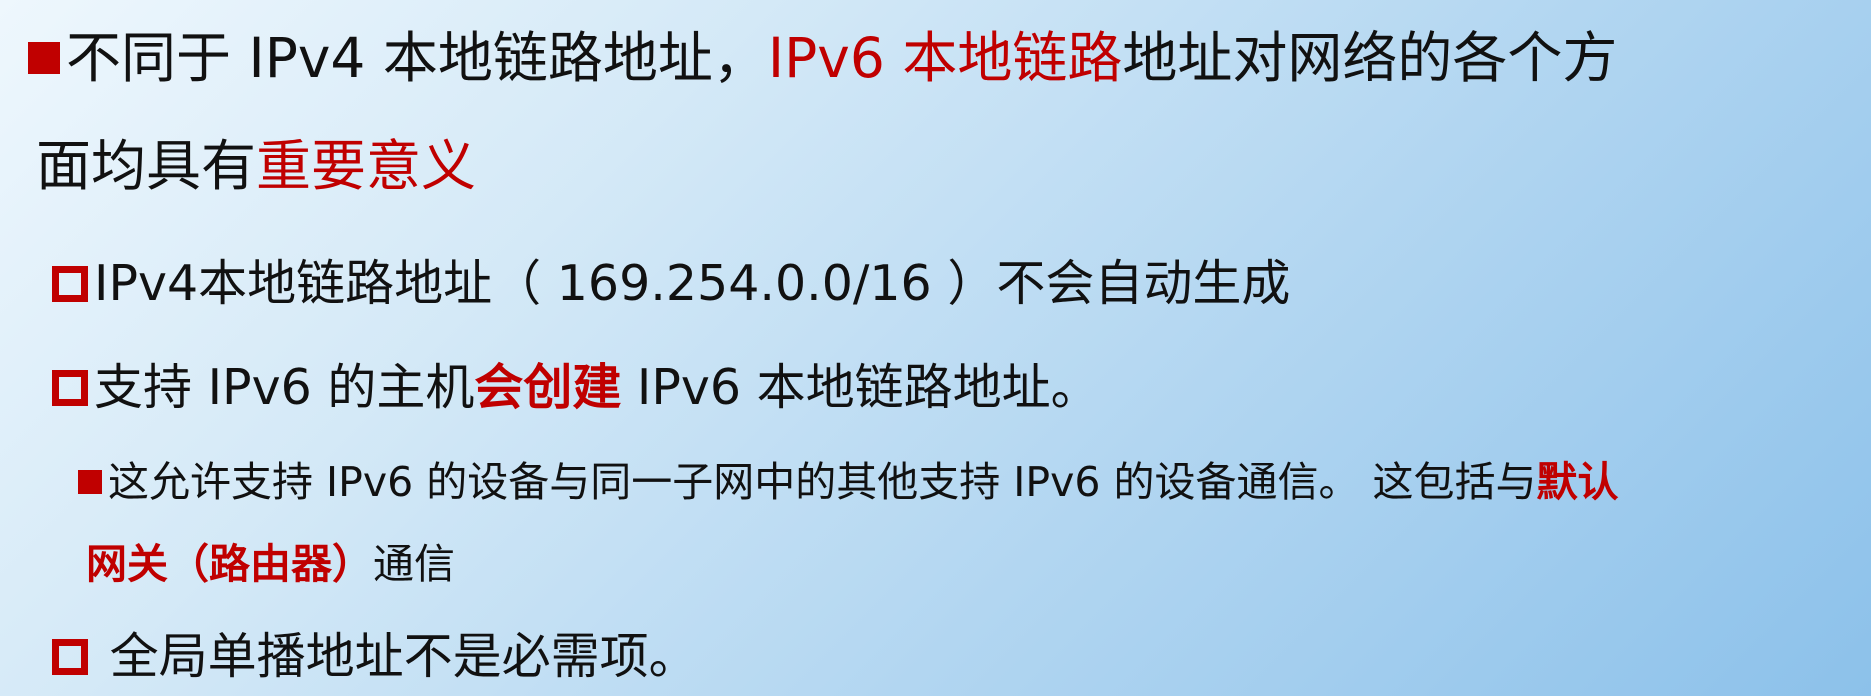 This screenshot has height=696, width=1871. What do you see at coordinates (548, 387) in the screenshot?
I see `sub-bullet-2-highlight: 会创建` at bounding box center [548, 387].